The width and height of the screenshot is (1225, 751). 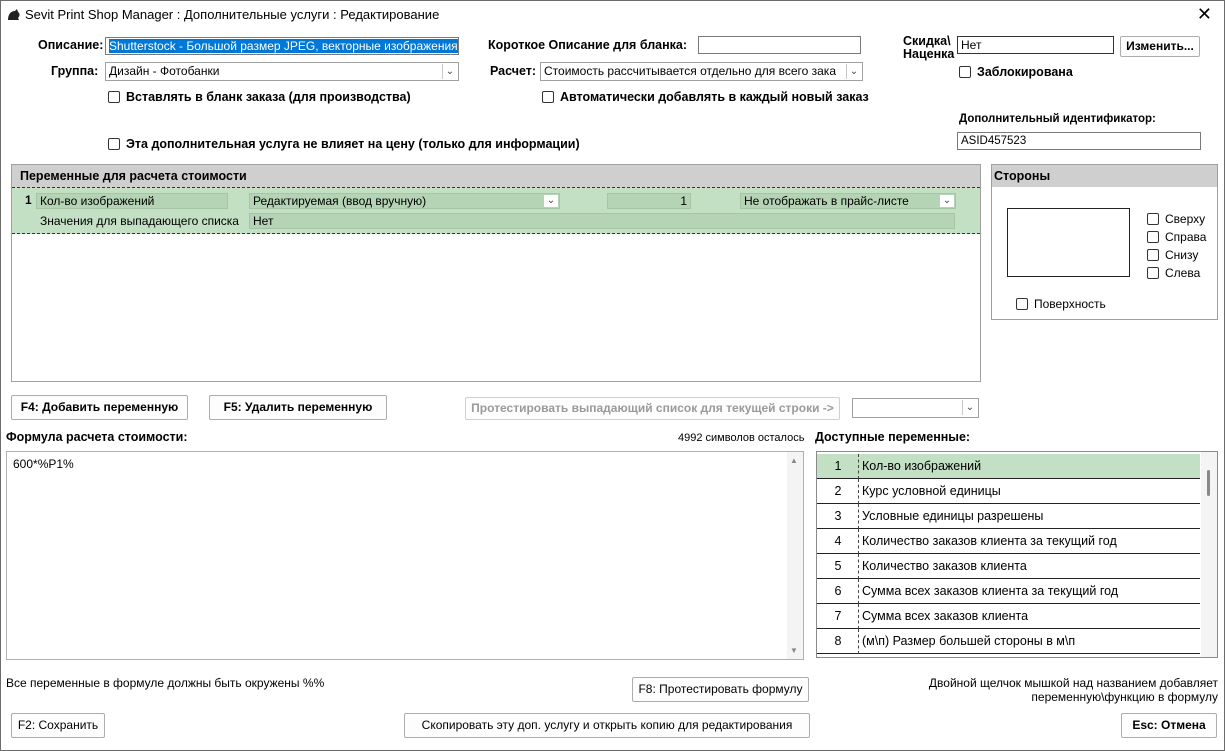 I want to click on formula-text: 600*%P1%, so click(x=43, y=464).